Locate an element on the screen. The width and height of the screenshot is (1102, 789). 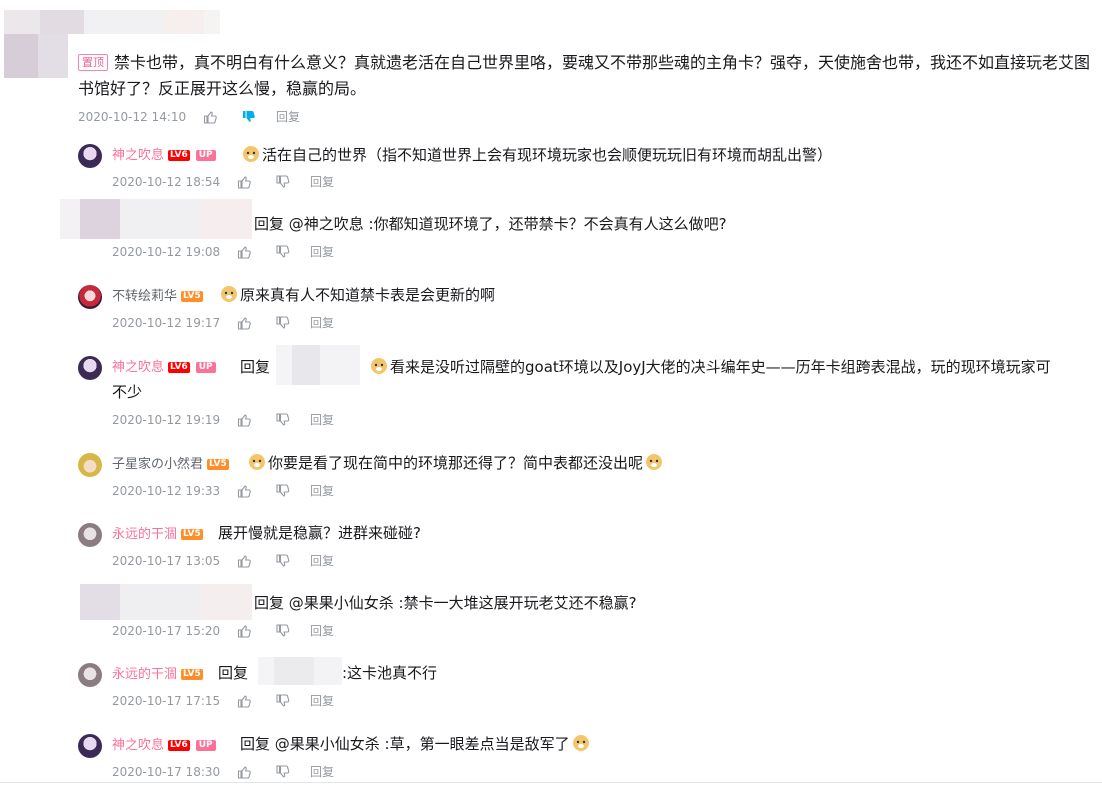
reply-text: 回复 @果果小仙女杀 :草，第一眼差点当是敌军了 is located at coordinates (416, 744).